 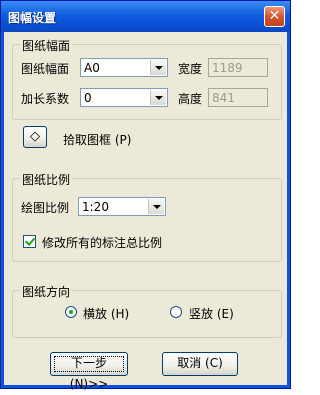 What do you see at coordinates (95, 207) in the screenshot?
I see `scale-value: 1:20` at bounding box center [95, 207].